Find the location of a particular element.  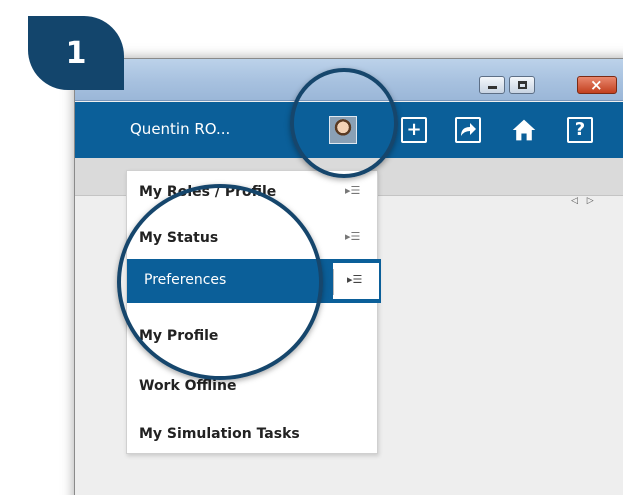

minimize-icon is located at coordinates (492, 87).